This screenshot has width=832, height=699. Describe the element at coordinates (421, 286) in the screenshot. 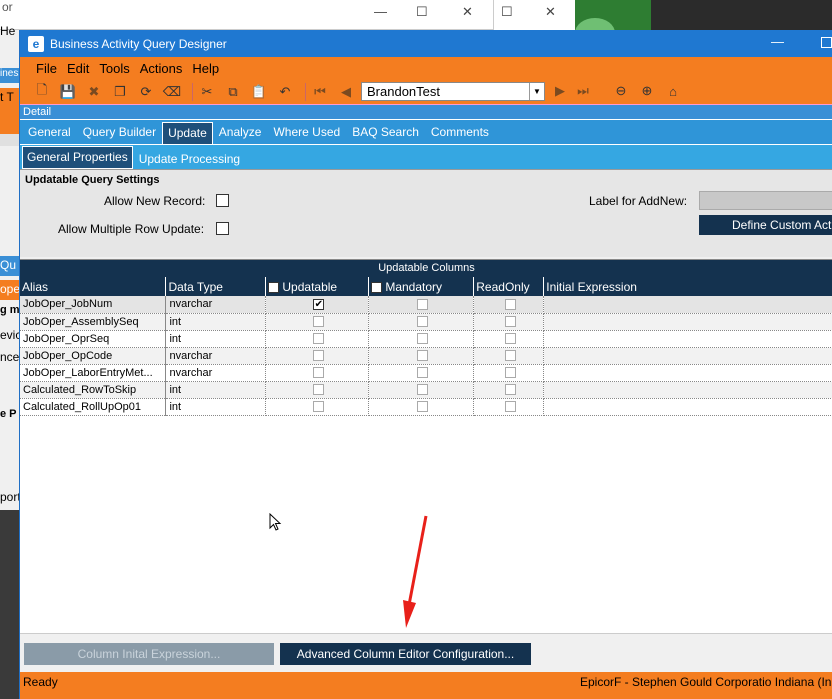

I see `col-header-mandatory: Mandatory` at that location.